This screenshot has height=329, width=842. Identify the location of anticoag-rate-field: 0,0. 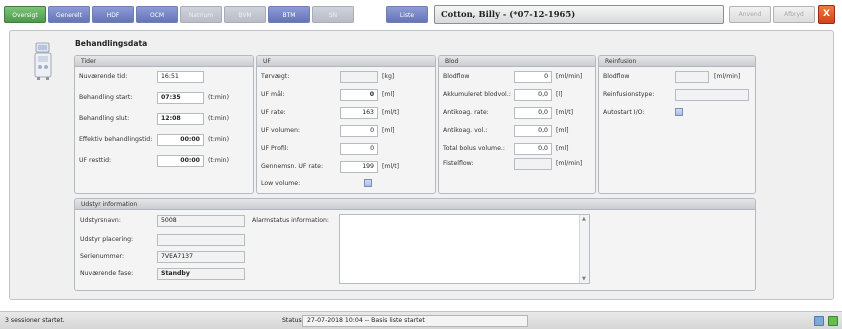
(533, 113).